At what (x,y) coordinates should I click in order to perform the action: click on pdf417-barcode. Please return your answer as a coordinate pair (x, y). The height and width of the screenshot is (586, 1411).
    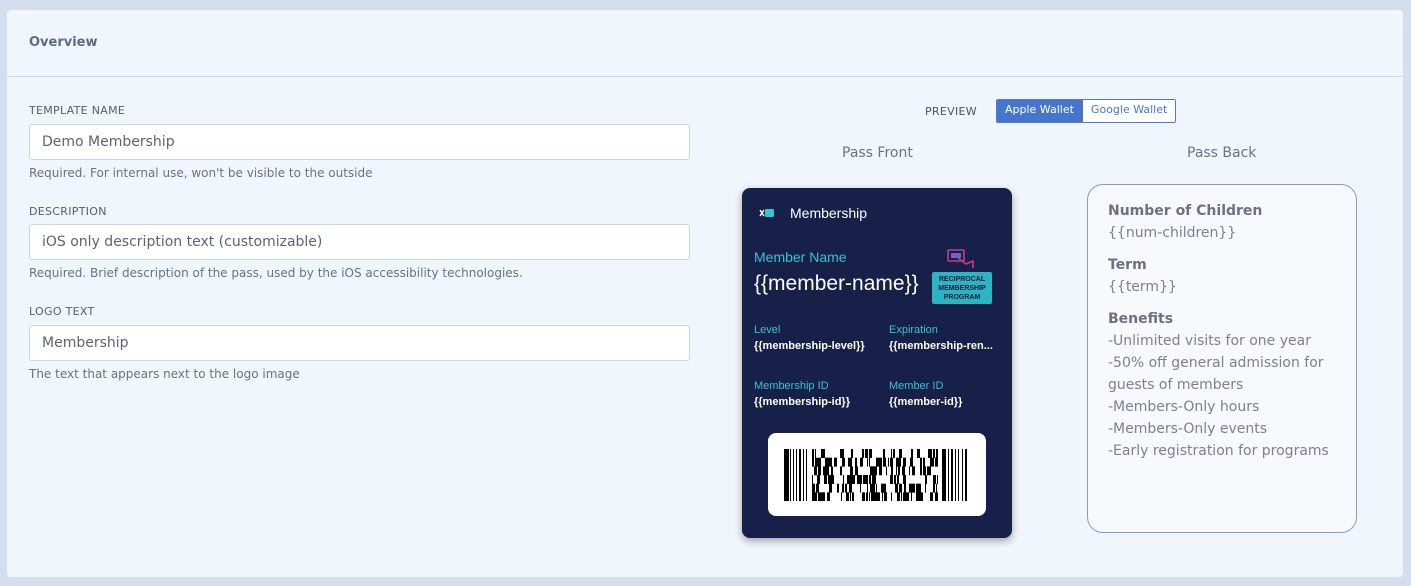
    Looking at the image, I should click on (875, 475).